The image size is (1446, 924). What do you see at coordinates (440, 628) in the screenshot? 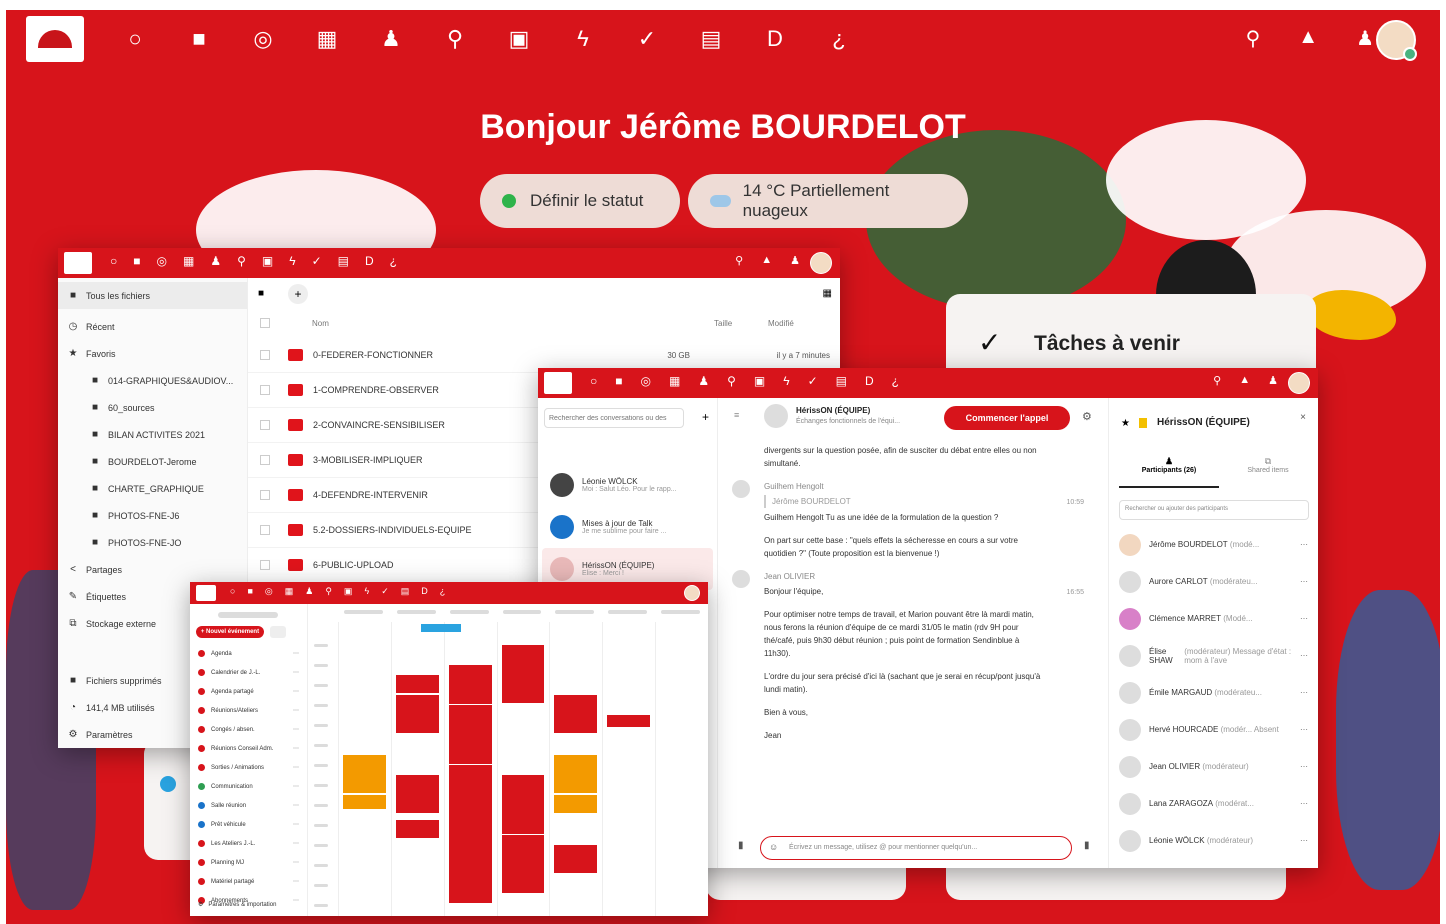
I see `all-day-event` at bounding box center [440, 628].